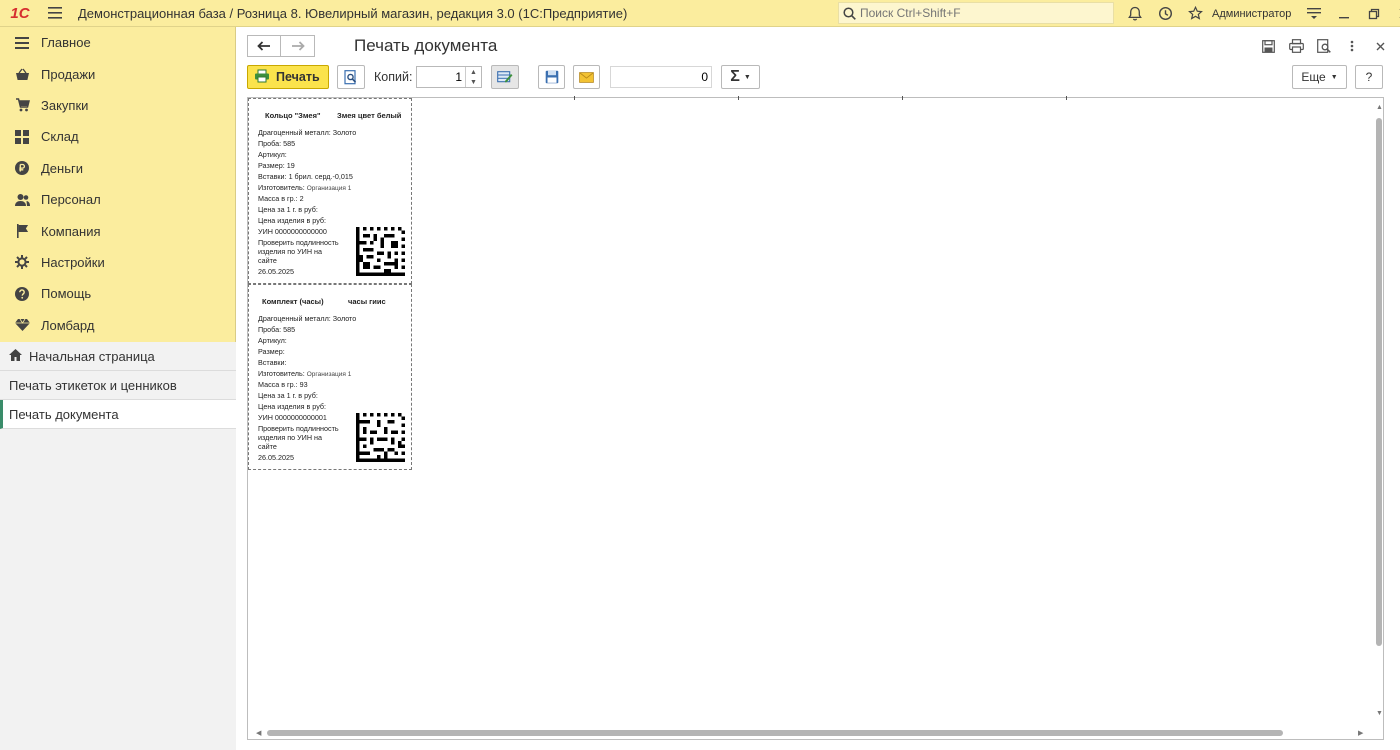  What do you see at coordinates (1374, 13) in the screenshot?
I see `restore-icon` at bounding box center [1374, 13].